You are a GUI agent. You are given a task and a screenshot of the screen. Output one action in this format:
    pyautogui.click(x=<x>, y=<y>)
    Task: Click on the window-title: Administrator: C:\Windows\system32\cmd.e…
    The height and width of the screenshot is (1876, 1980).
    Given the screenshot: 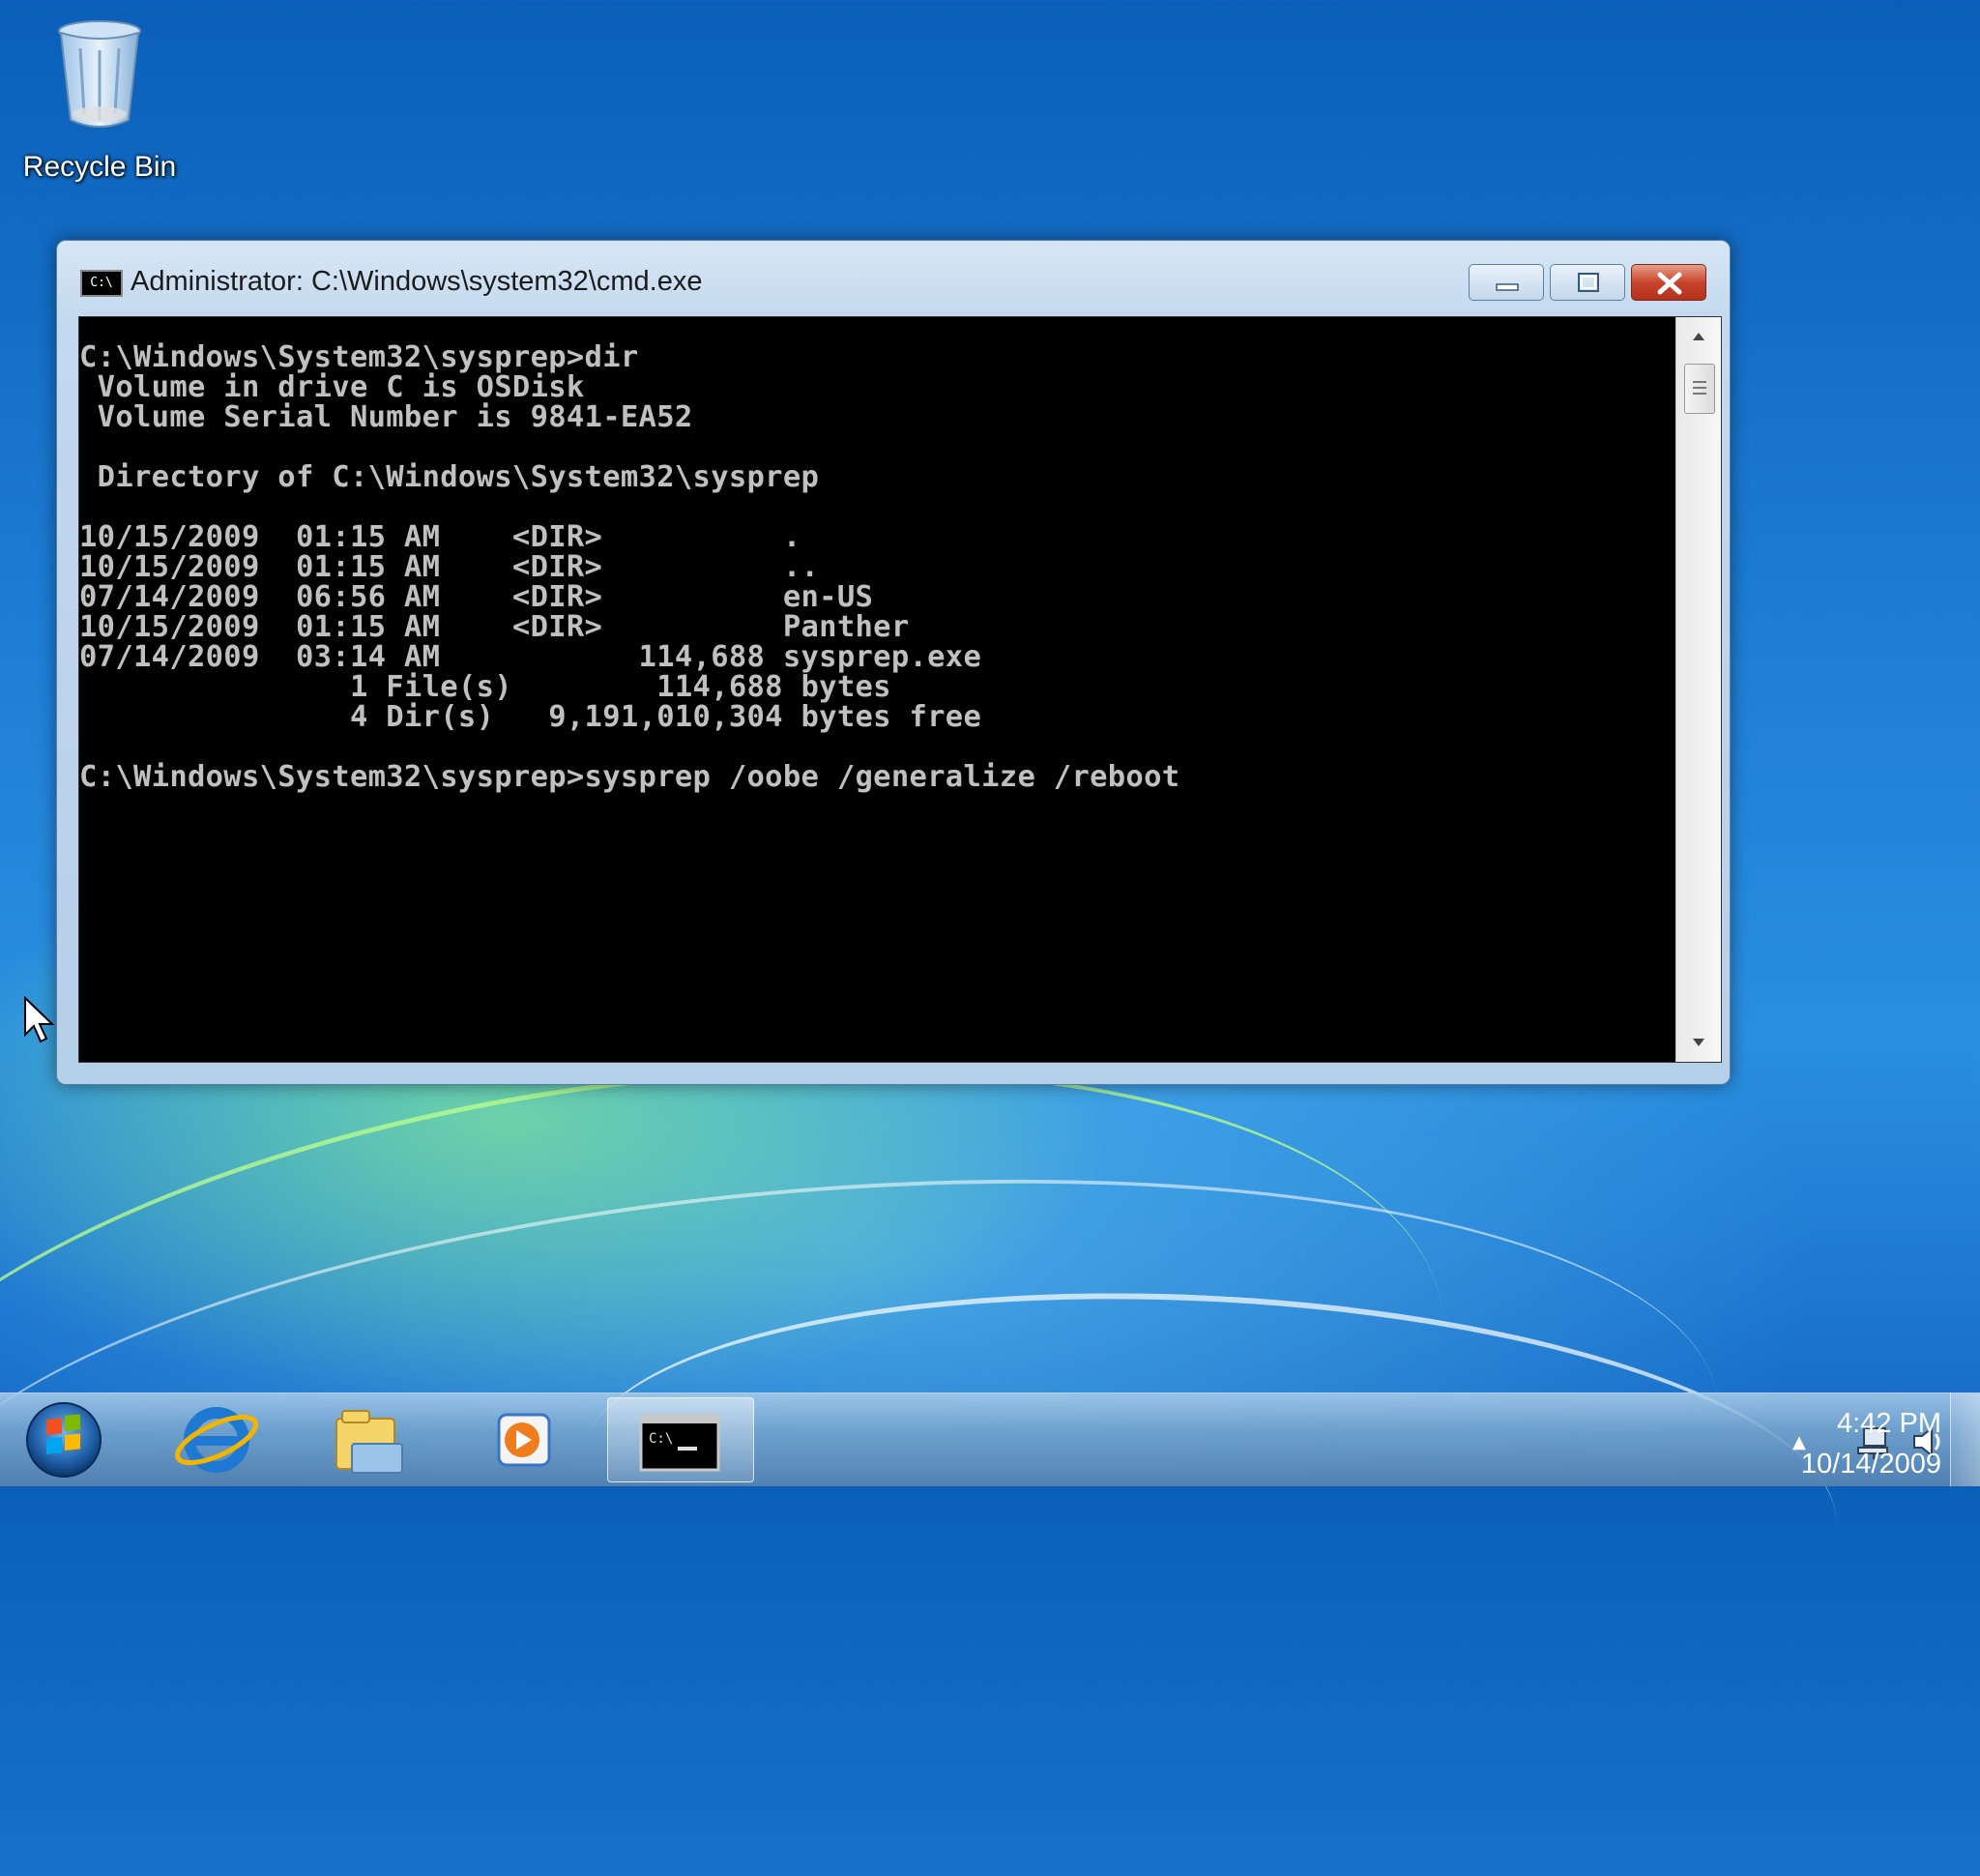 What is the action you would take?
    pyautogui.click(x=417, y=281)
    